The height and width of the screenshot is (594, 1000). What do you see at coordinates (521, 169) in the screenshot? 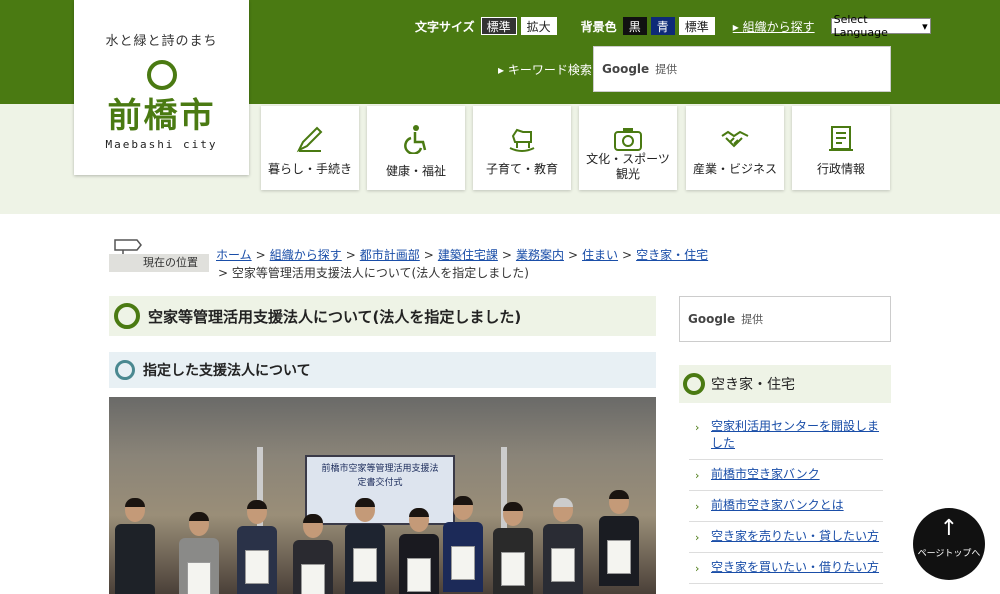
I see `nav-label: 子育て・教育` at bounding box center [521, 169].